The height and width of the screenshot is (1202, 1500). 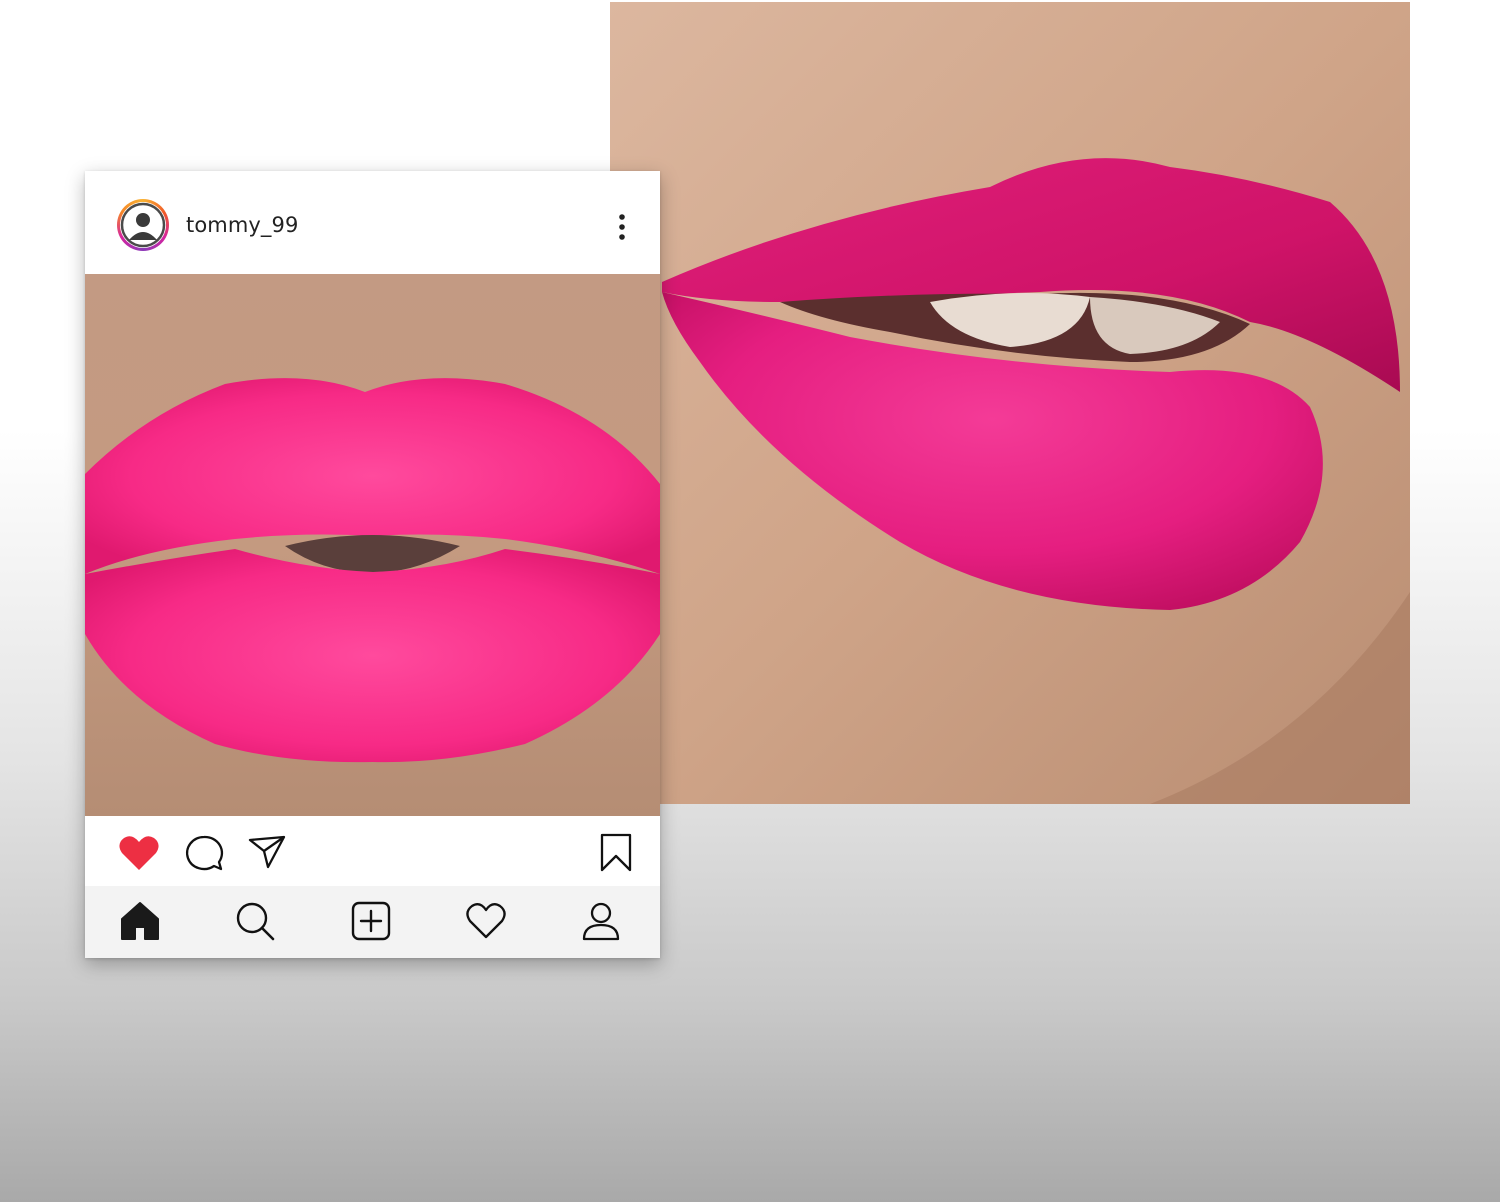 I want to click on avatar, so click(x=143, y=225).